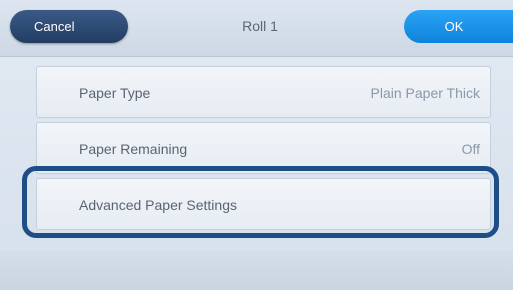  Describe the element at coordinates (69, 26) in the screenshot. I see `cancel-button: Cancel` at that location.